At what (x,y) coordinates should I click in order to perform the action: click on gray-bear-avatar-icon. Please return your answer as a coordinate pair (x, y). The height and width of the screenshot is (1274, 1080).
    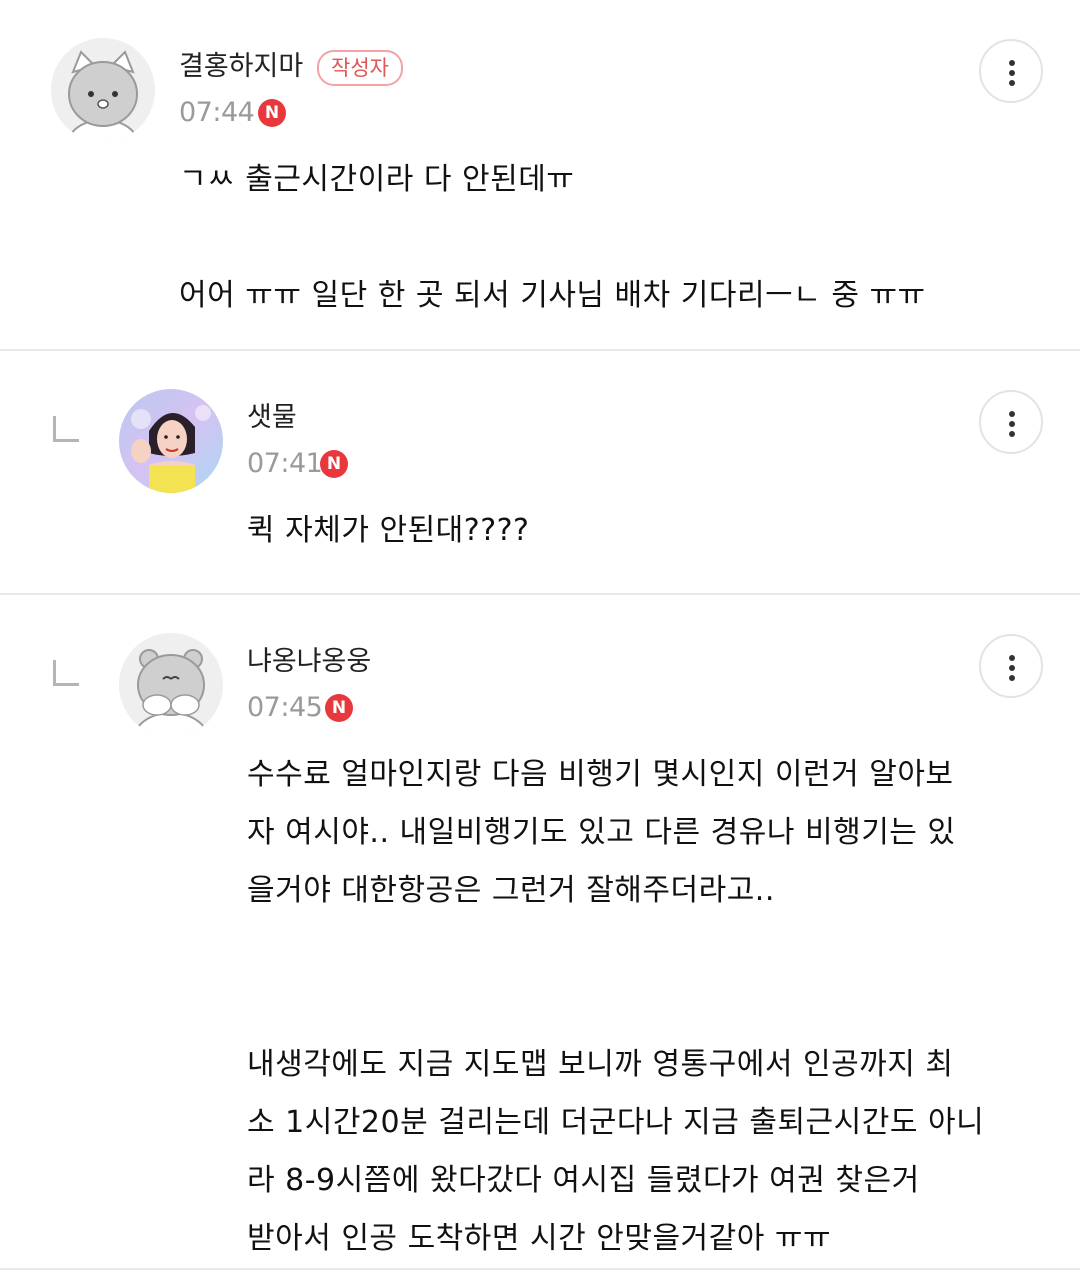
    Looking at the image, I should click on (171, 685).